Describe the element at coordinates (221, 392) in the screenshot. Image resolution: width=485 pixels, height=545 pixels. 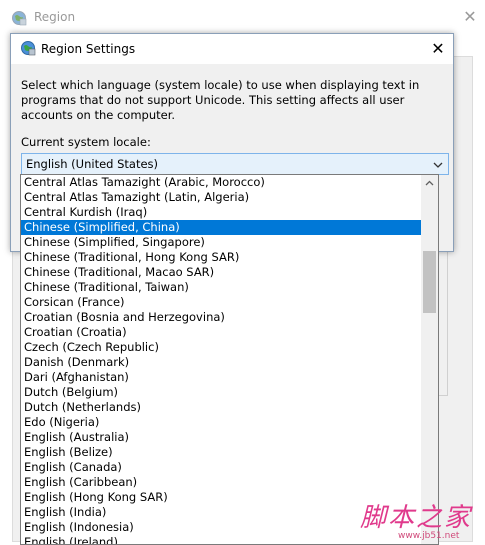
I see `locale-option: Dutch (Belgium)` at that location.